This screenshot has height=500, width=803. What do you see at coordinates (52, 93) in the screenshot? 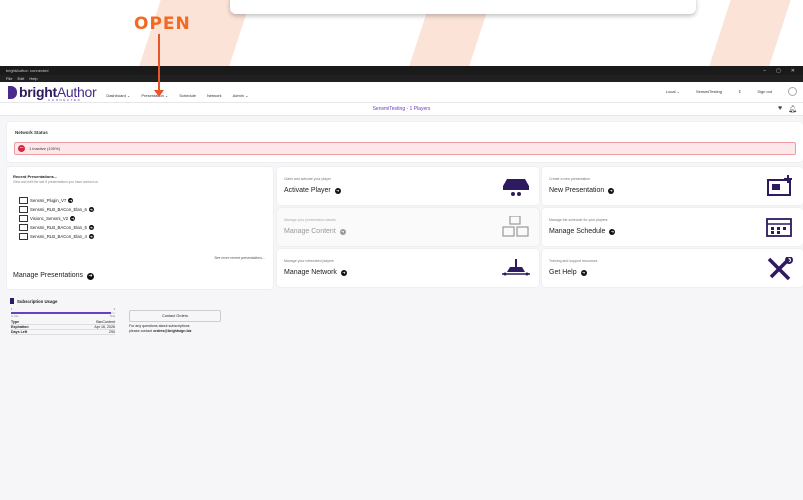
I see `brightauthor-logo: brightAuthor CONNECTED` at bounding box center [52, 93].